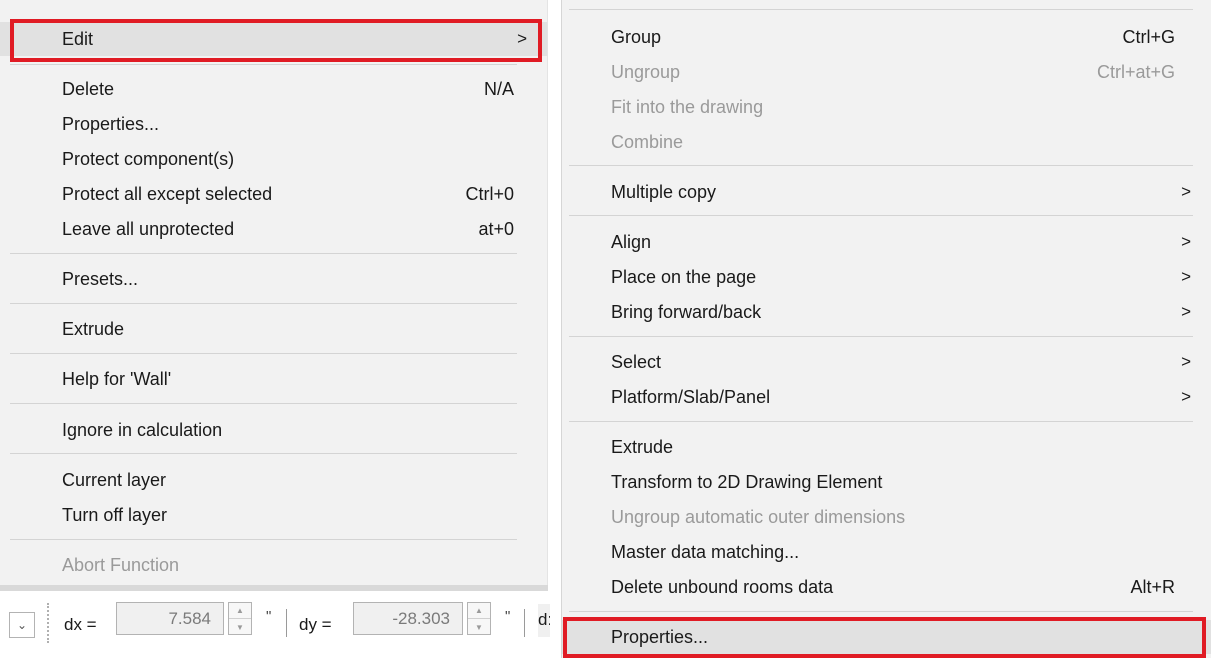  I want to click on menu-item-label: Delete, so click(88, 88).